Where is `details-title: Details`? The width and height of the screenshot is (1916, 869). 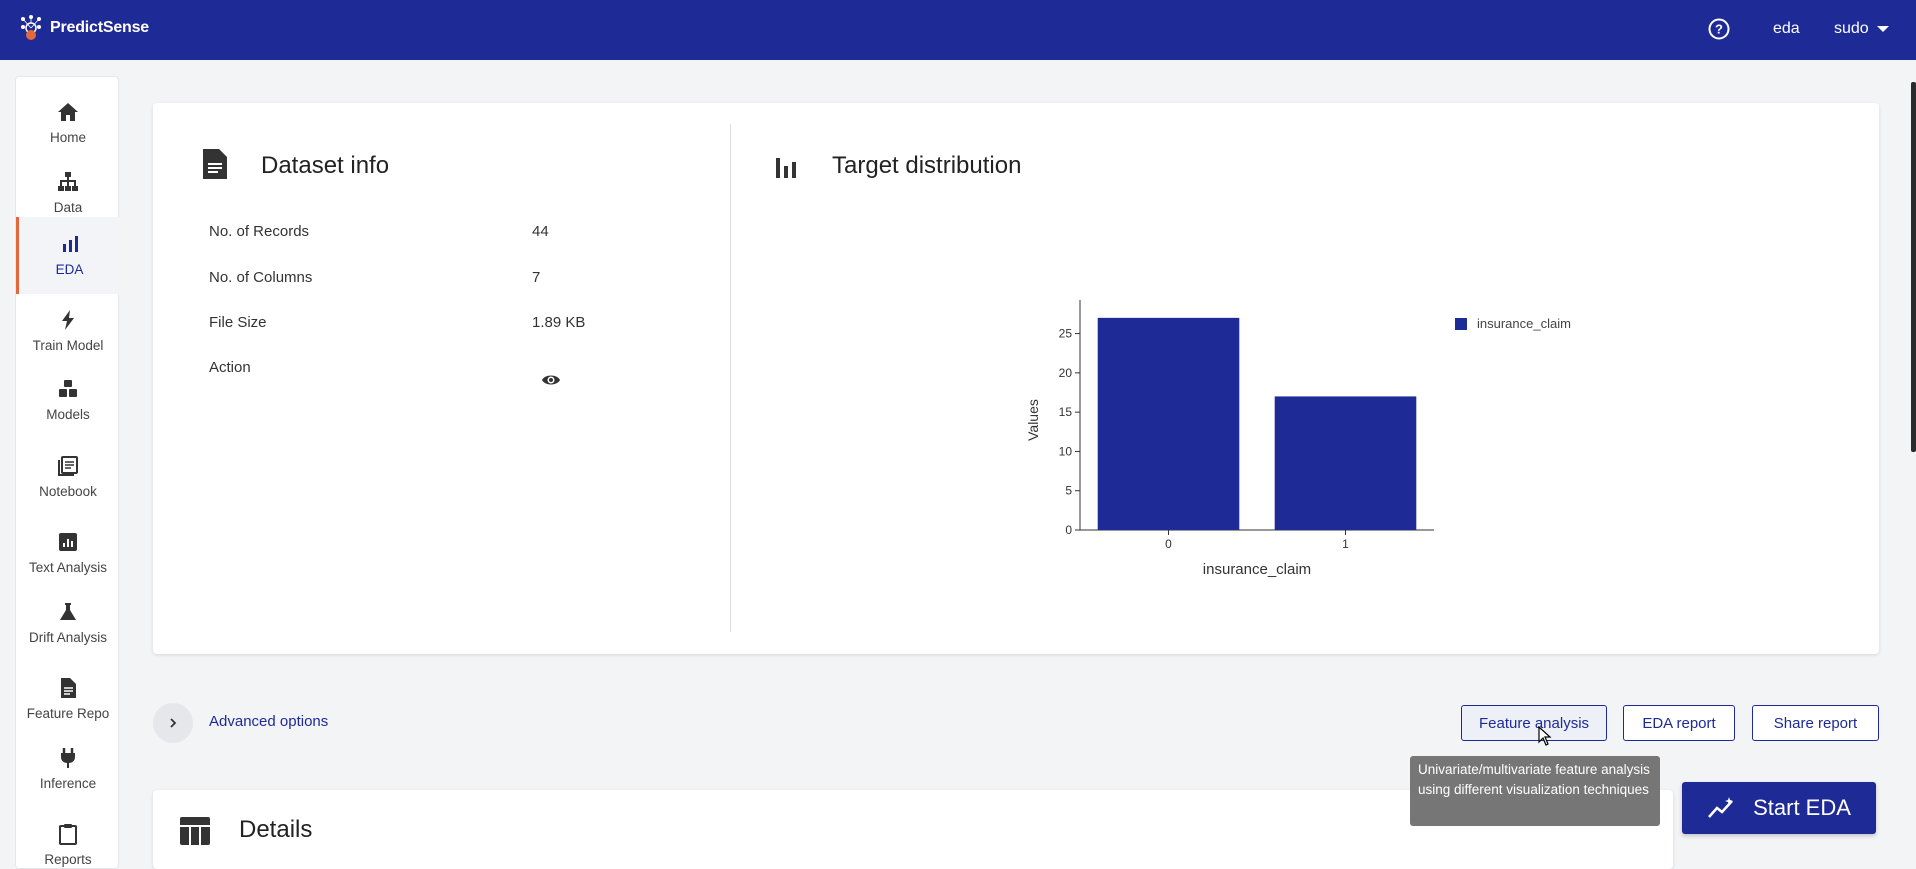 details-title: Details is located at coordinates (276, 829).